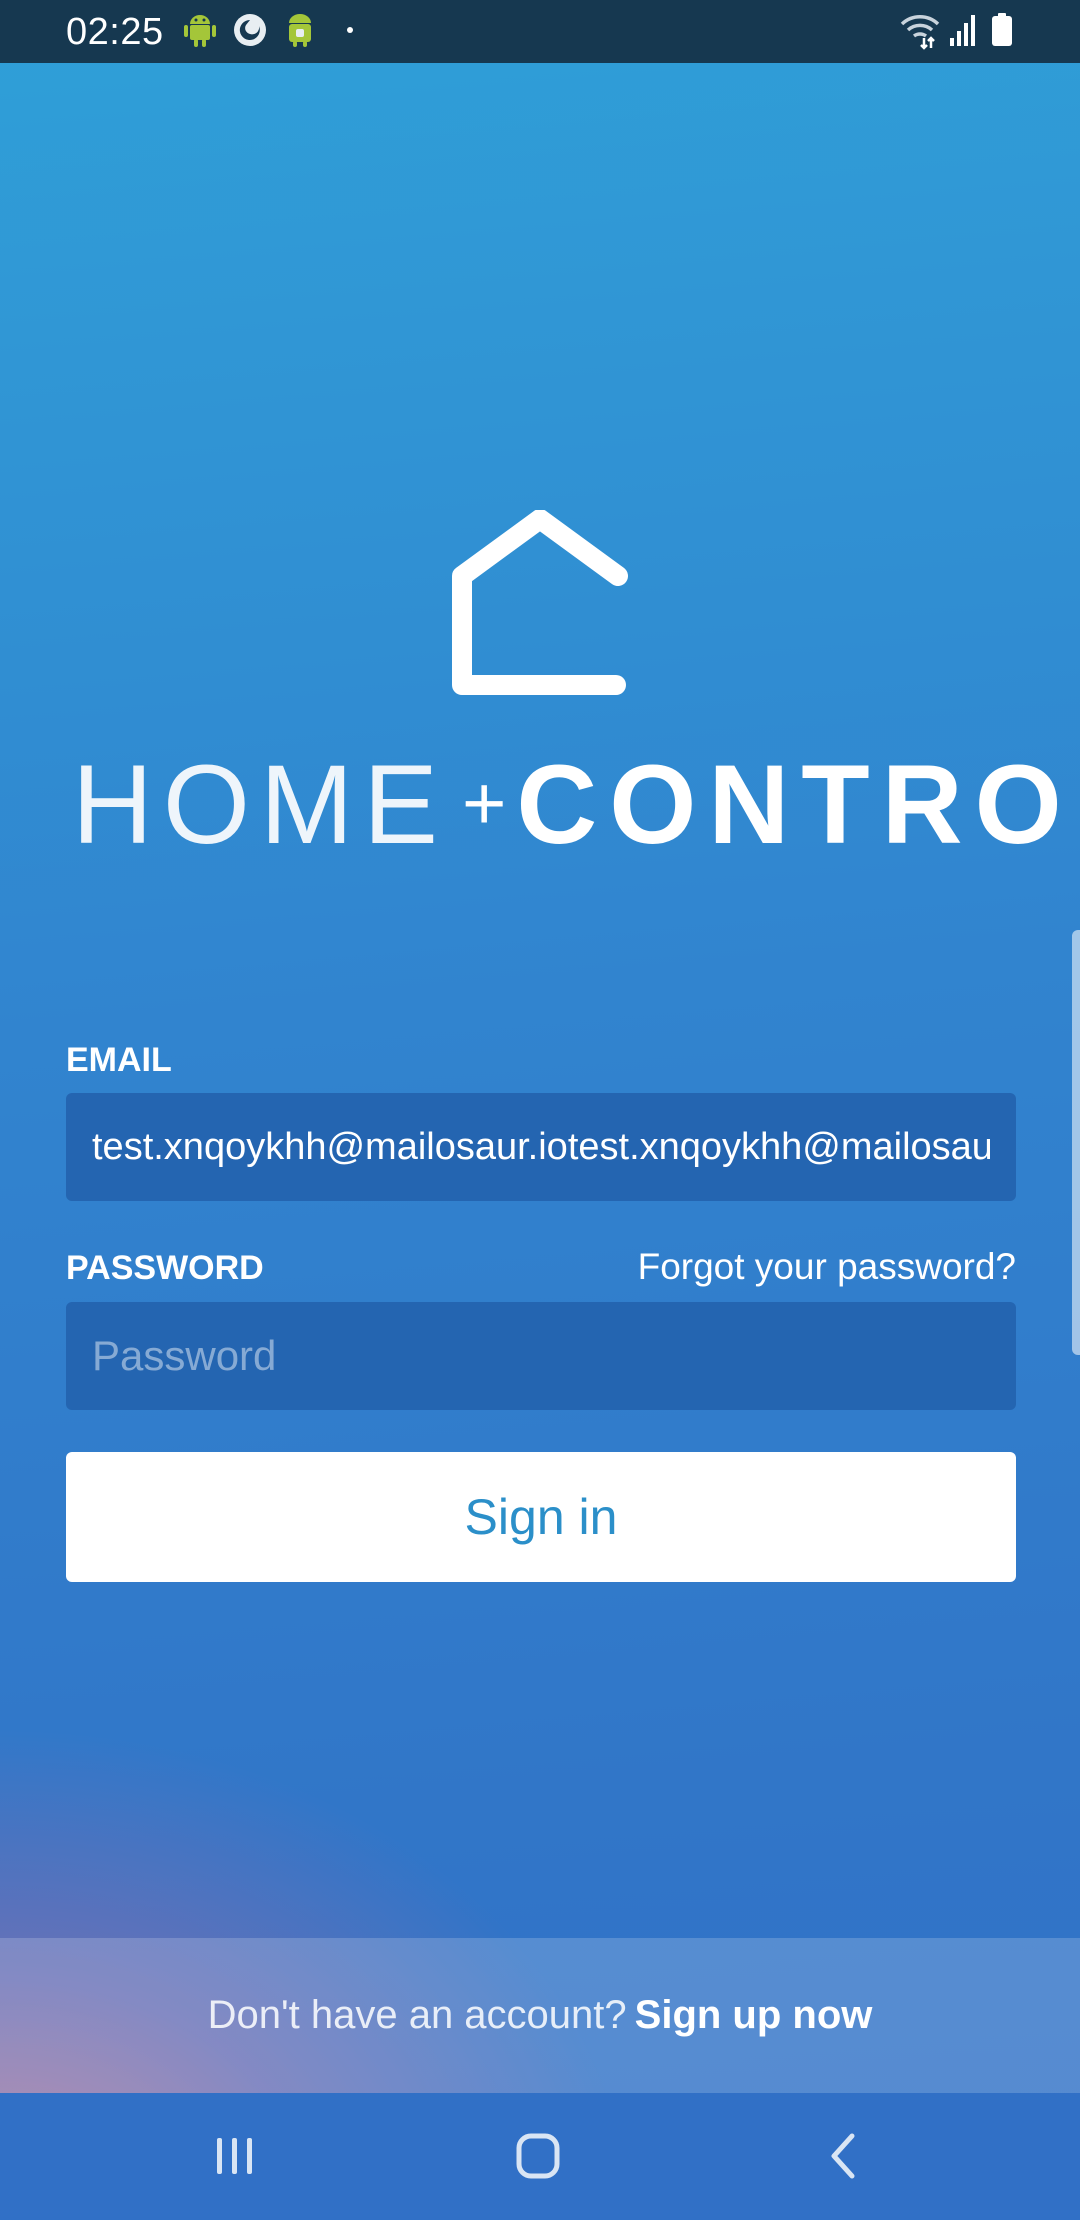 The width and height of the screenshot is (1080, 2220). What do you see at coordinates (798, 804) in the screenshot?
I see `logo-word-control: CONTROL` at bounding box center [798, 804].